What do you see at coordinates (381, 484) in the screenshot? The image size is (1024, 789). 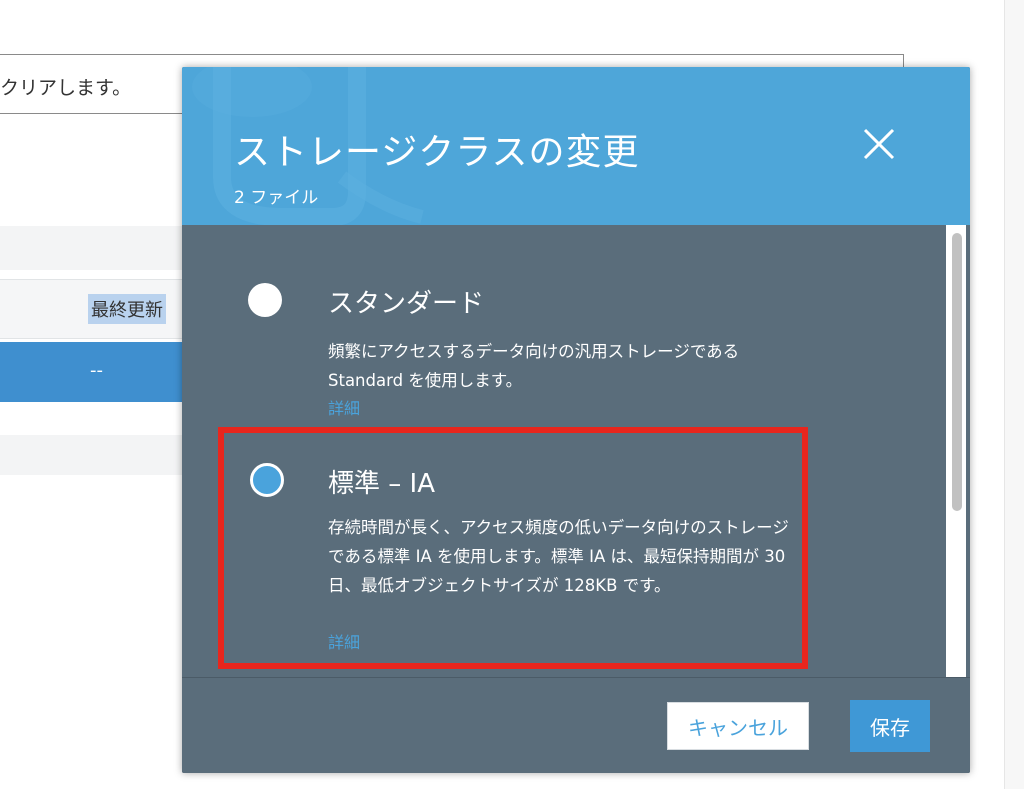 I see `option-title: 標準 – IA` at bounding box center [381, 484].